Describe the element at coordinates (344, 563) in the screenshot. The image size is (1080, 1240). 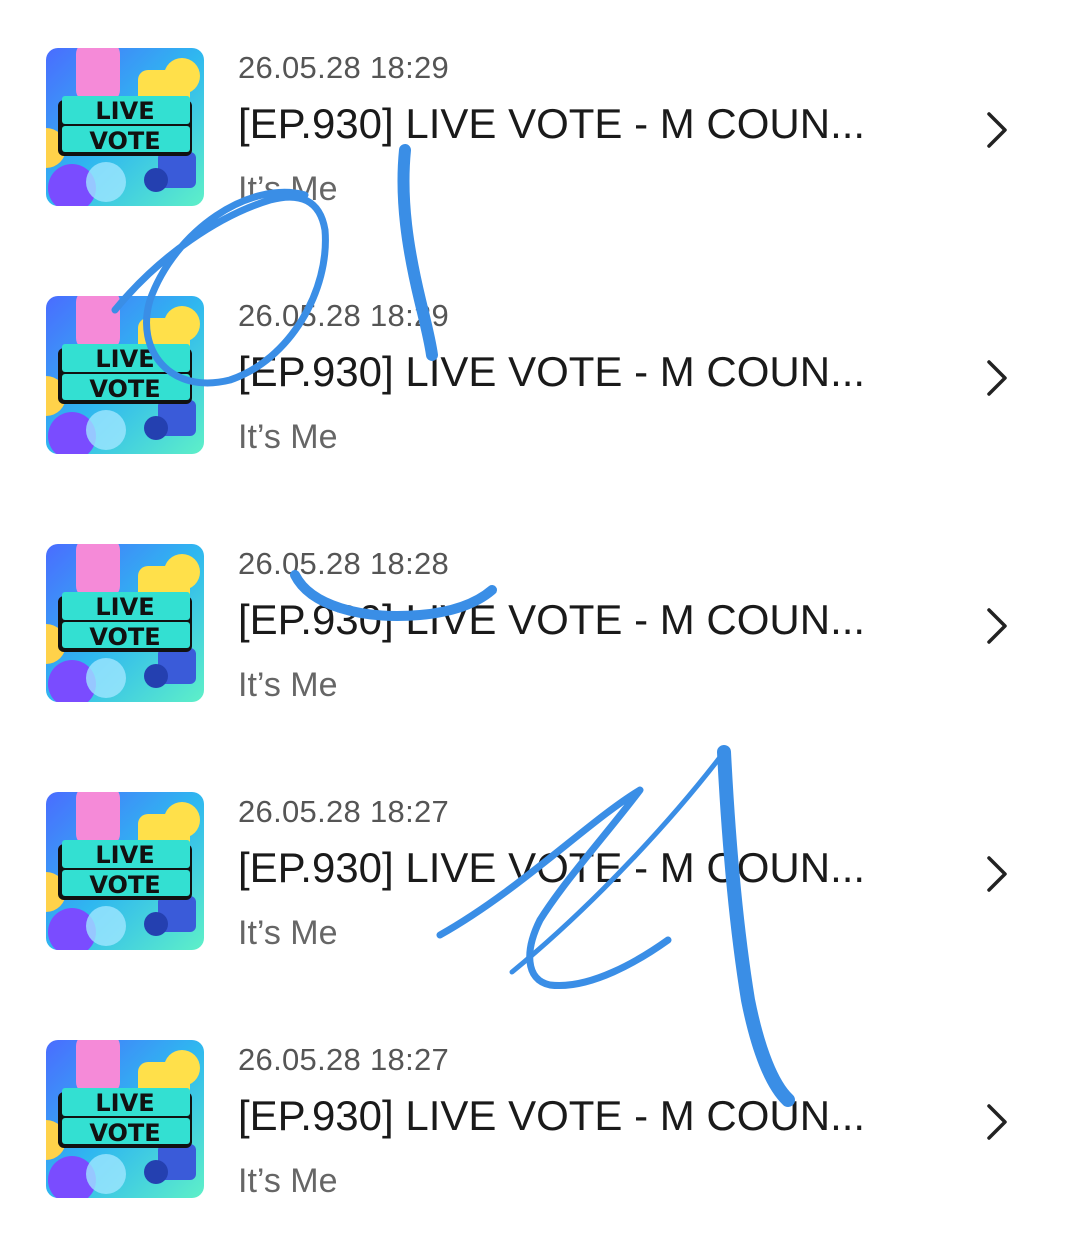
I see `timestamp: 26.05.28 18:28` at that location.